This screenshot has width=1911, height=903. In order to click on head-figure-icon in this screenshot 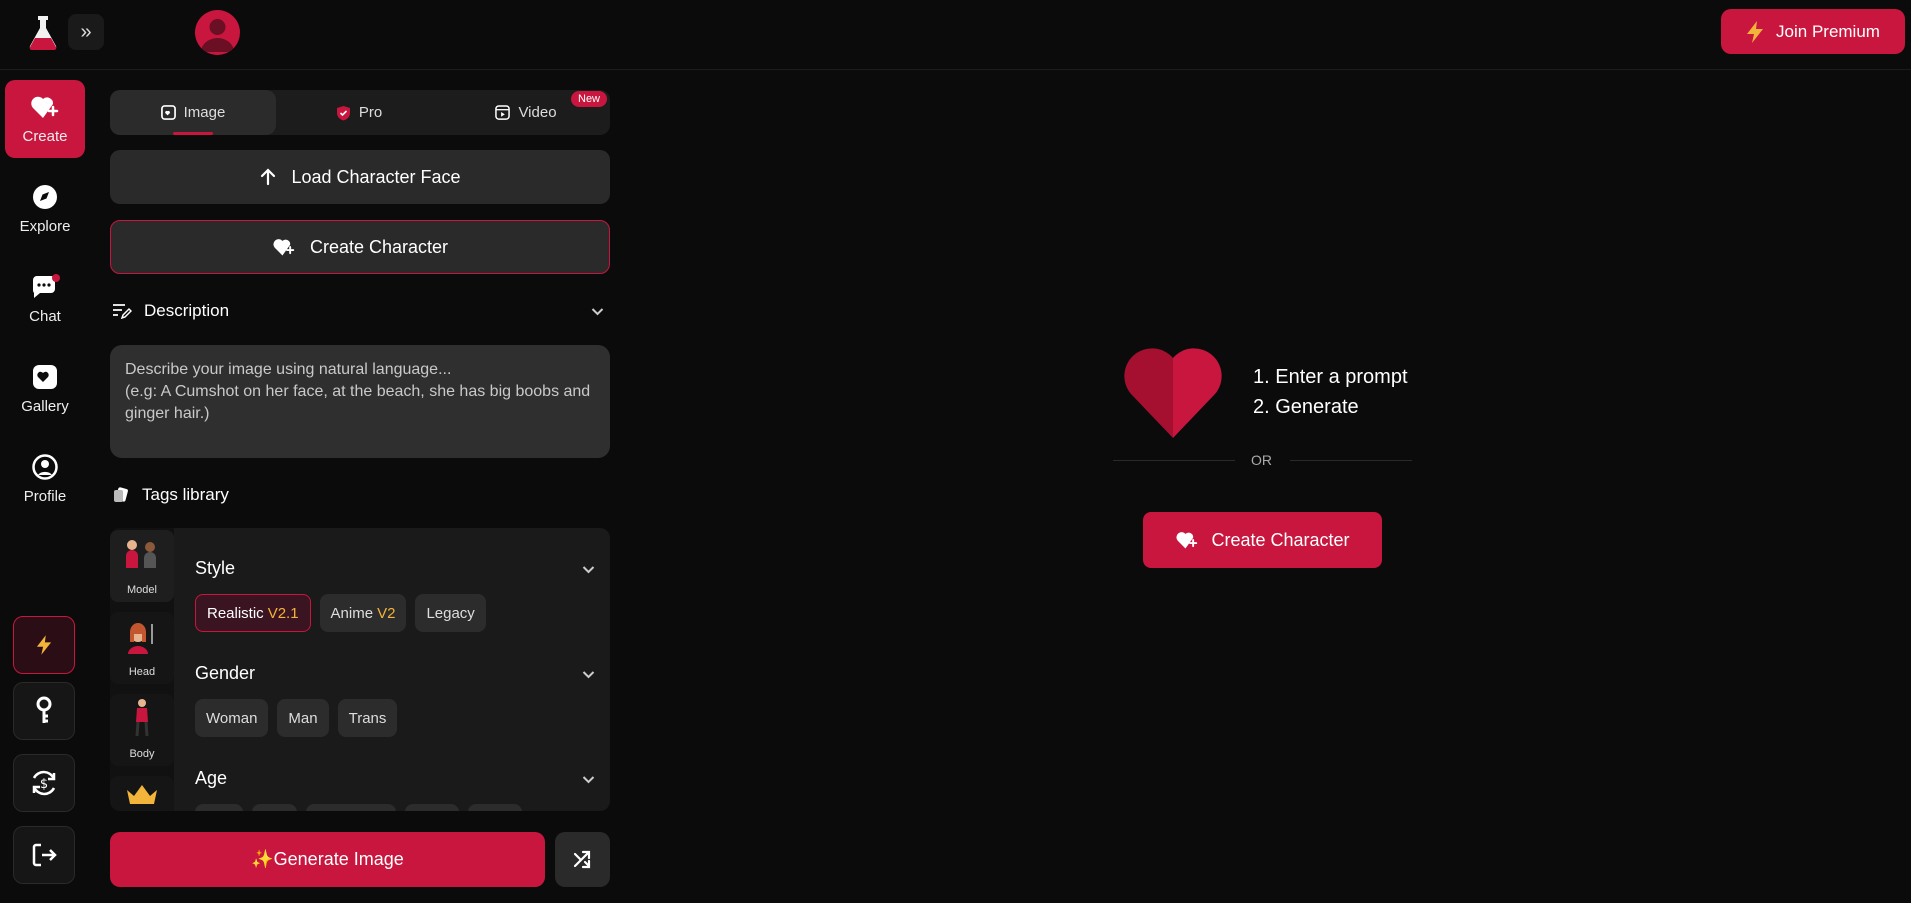, I will do `click(140, 638)`.